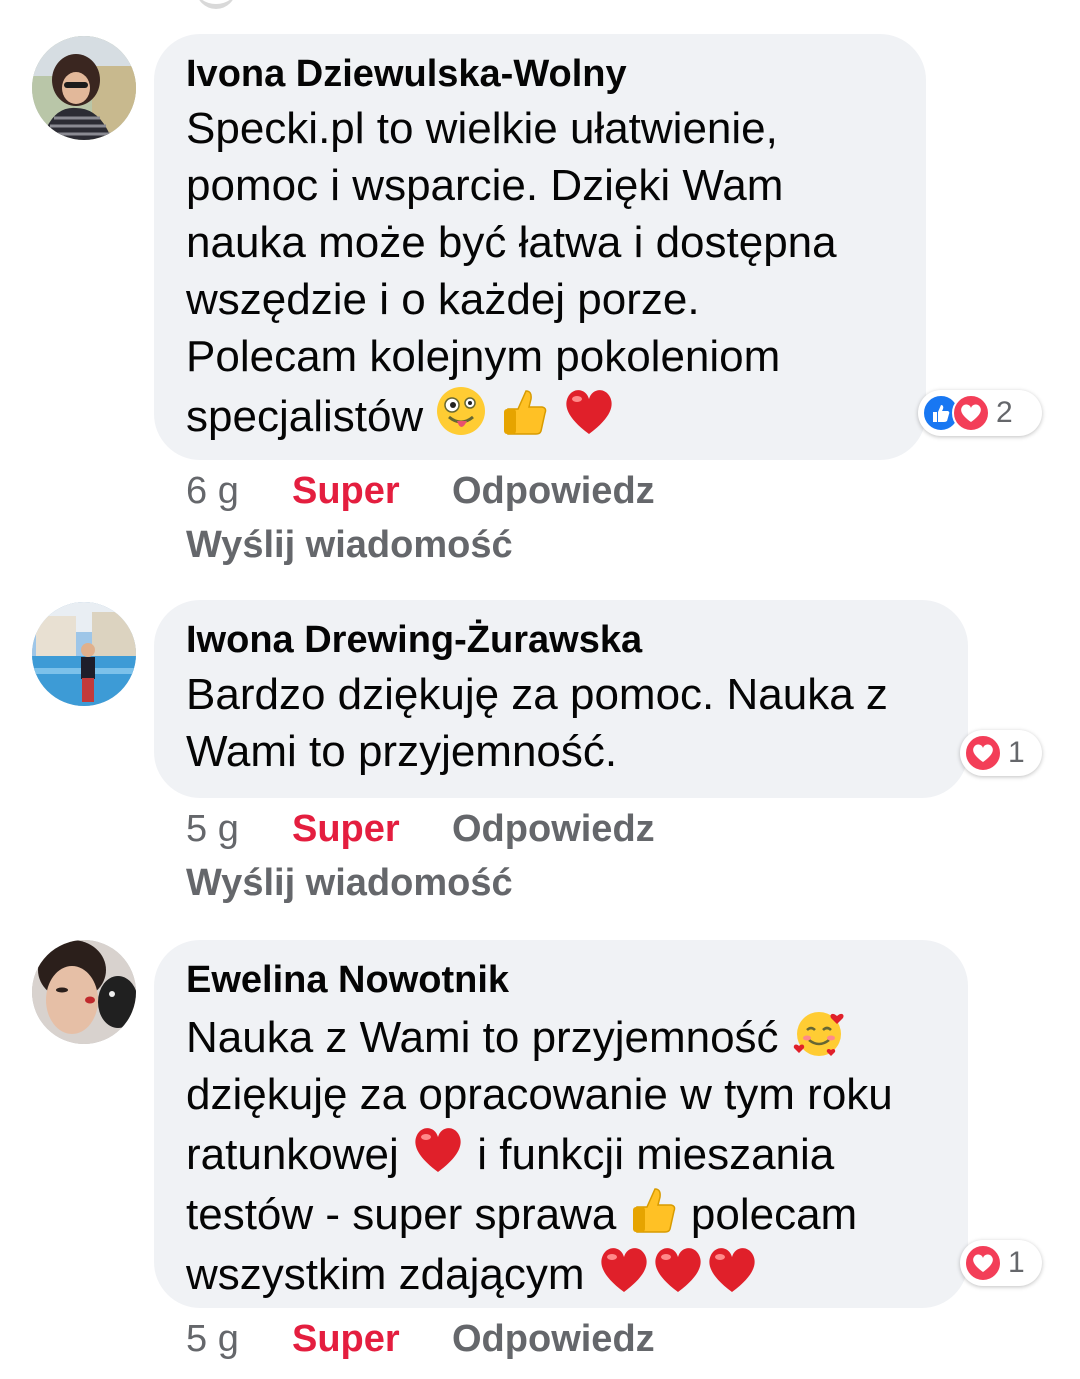  I want to click on reaction-summary: 2, so click(980, 413).